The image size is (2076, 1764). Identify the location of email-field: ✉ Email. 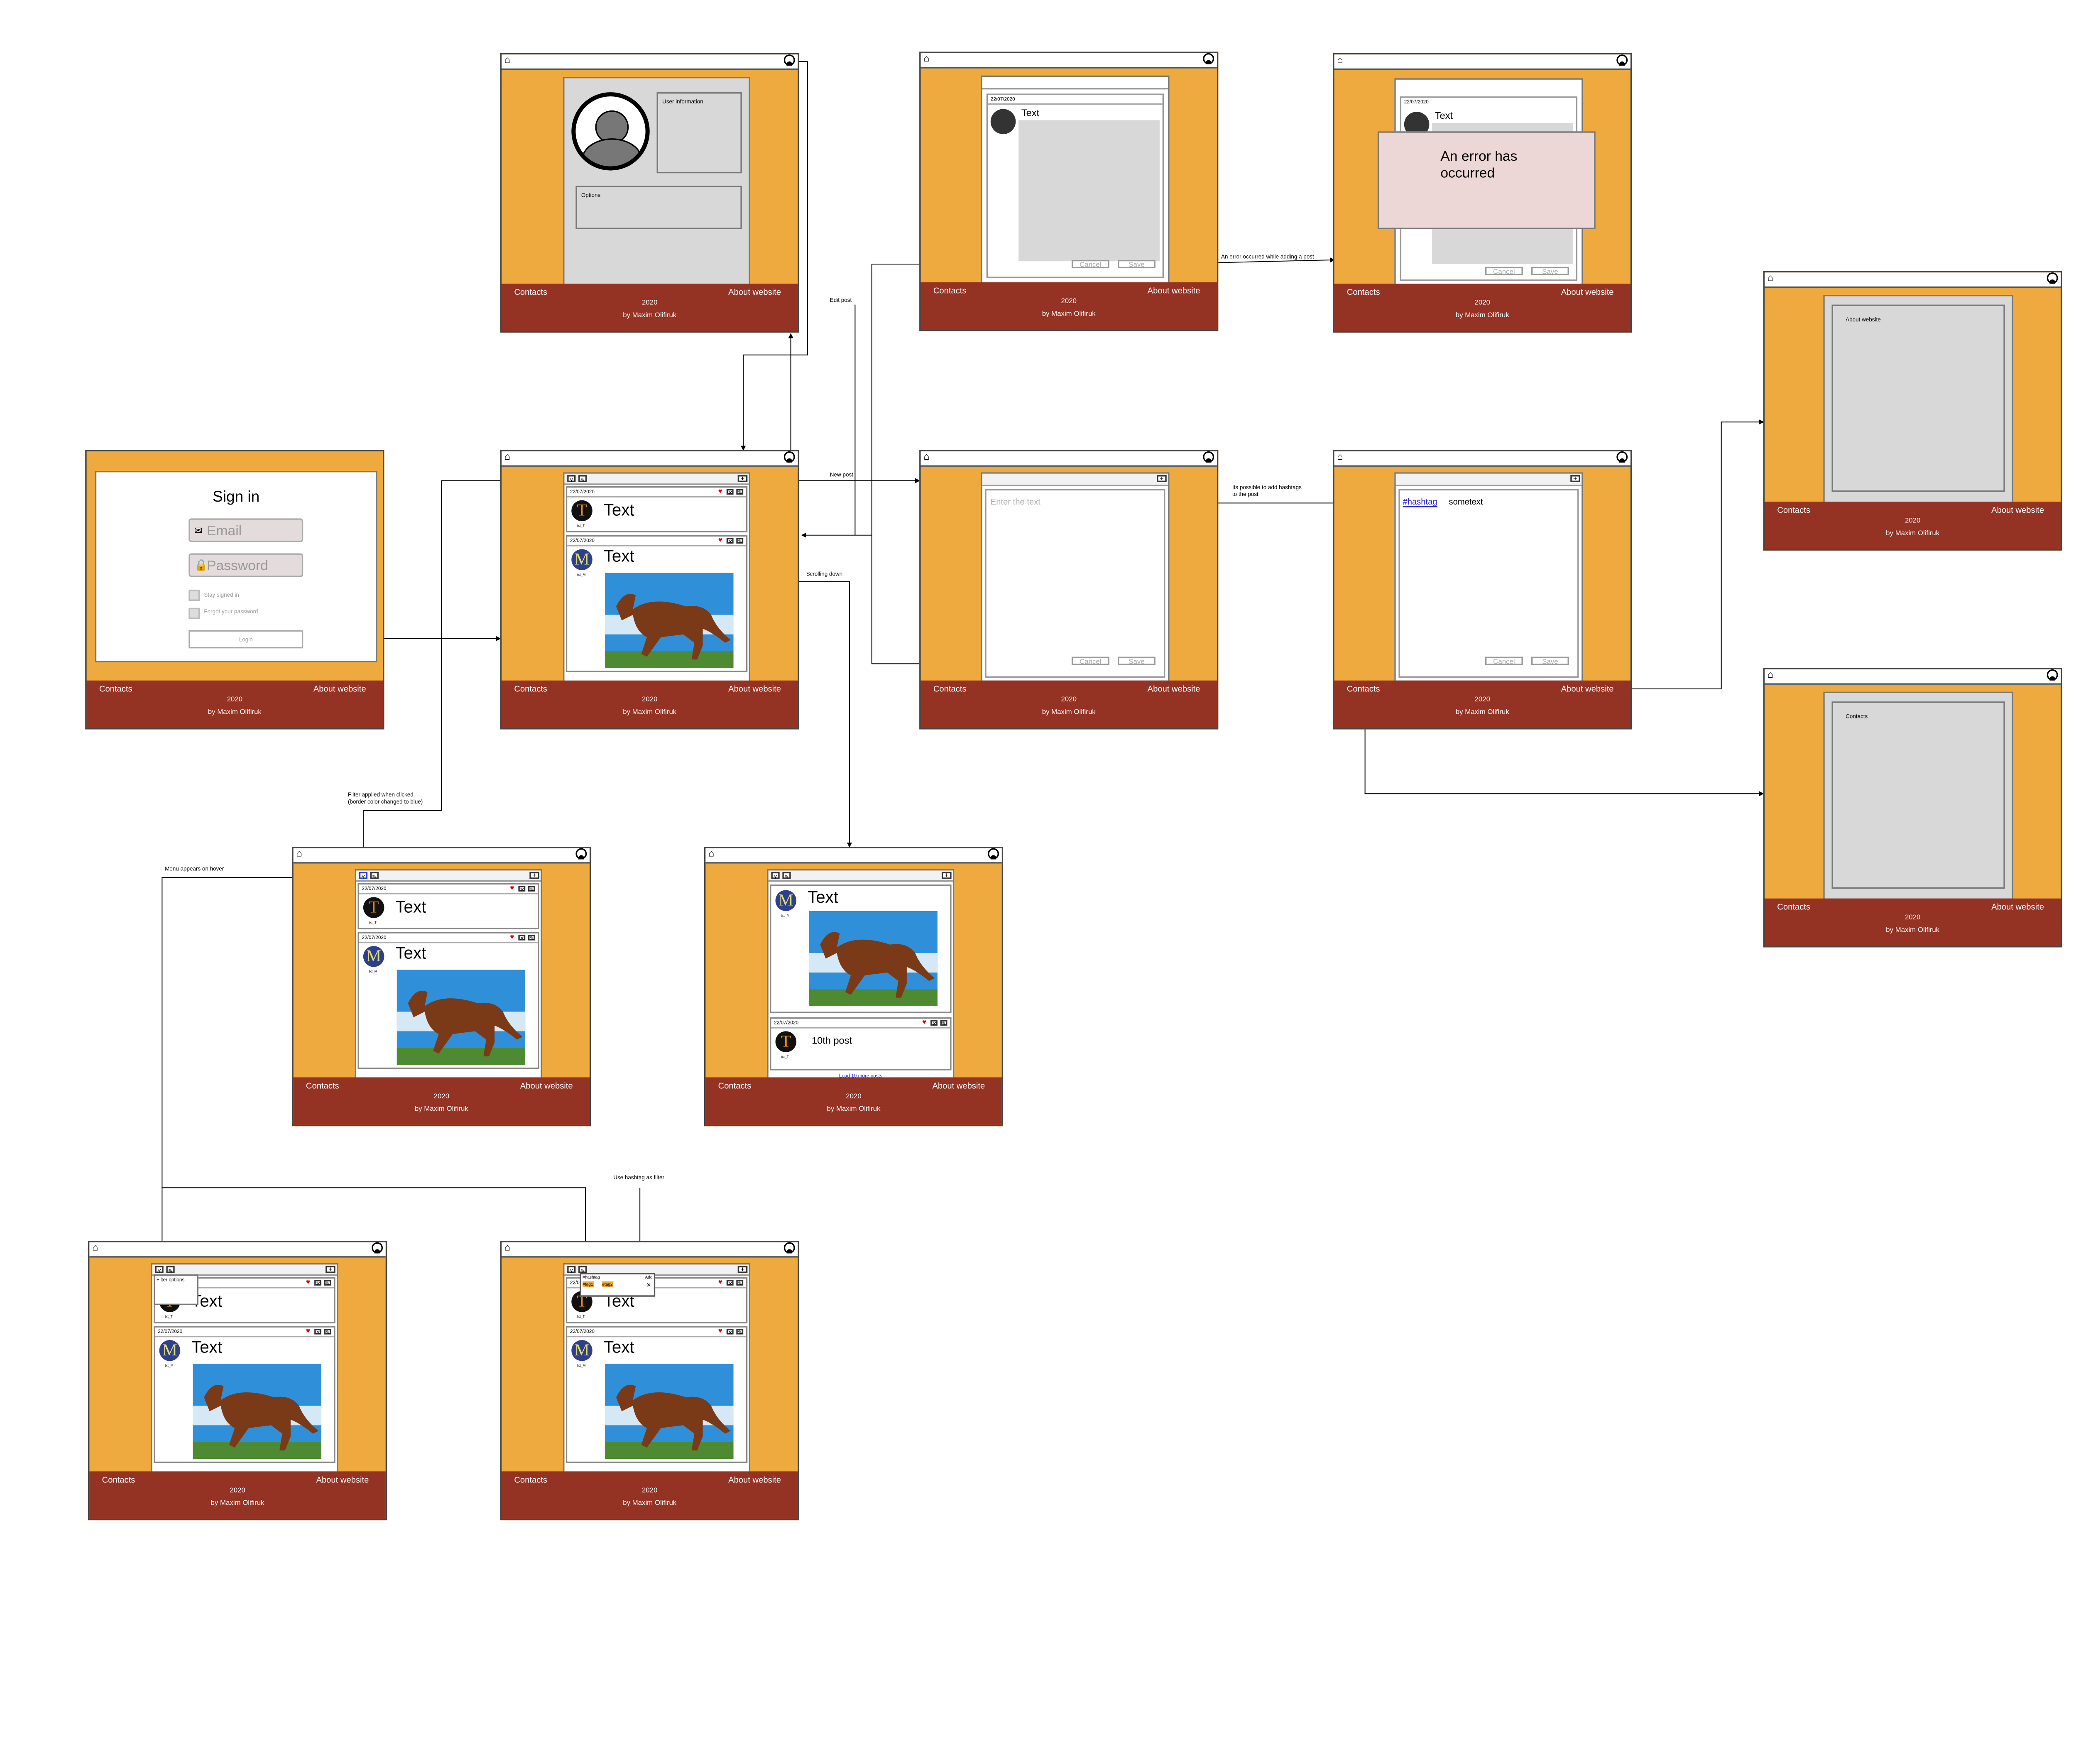
(247, 530).